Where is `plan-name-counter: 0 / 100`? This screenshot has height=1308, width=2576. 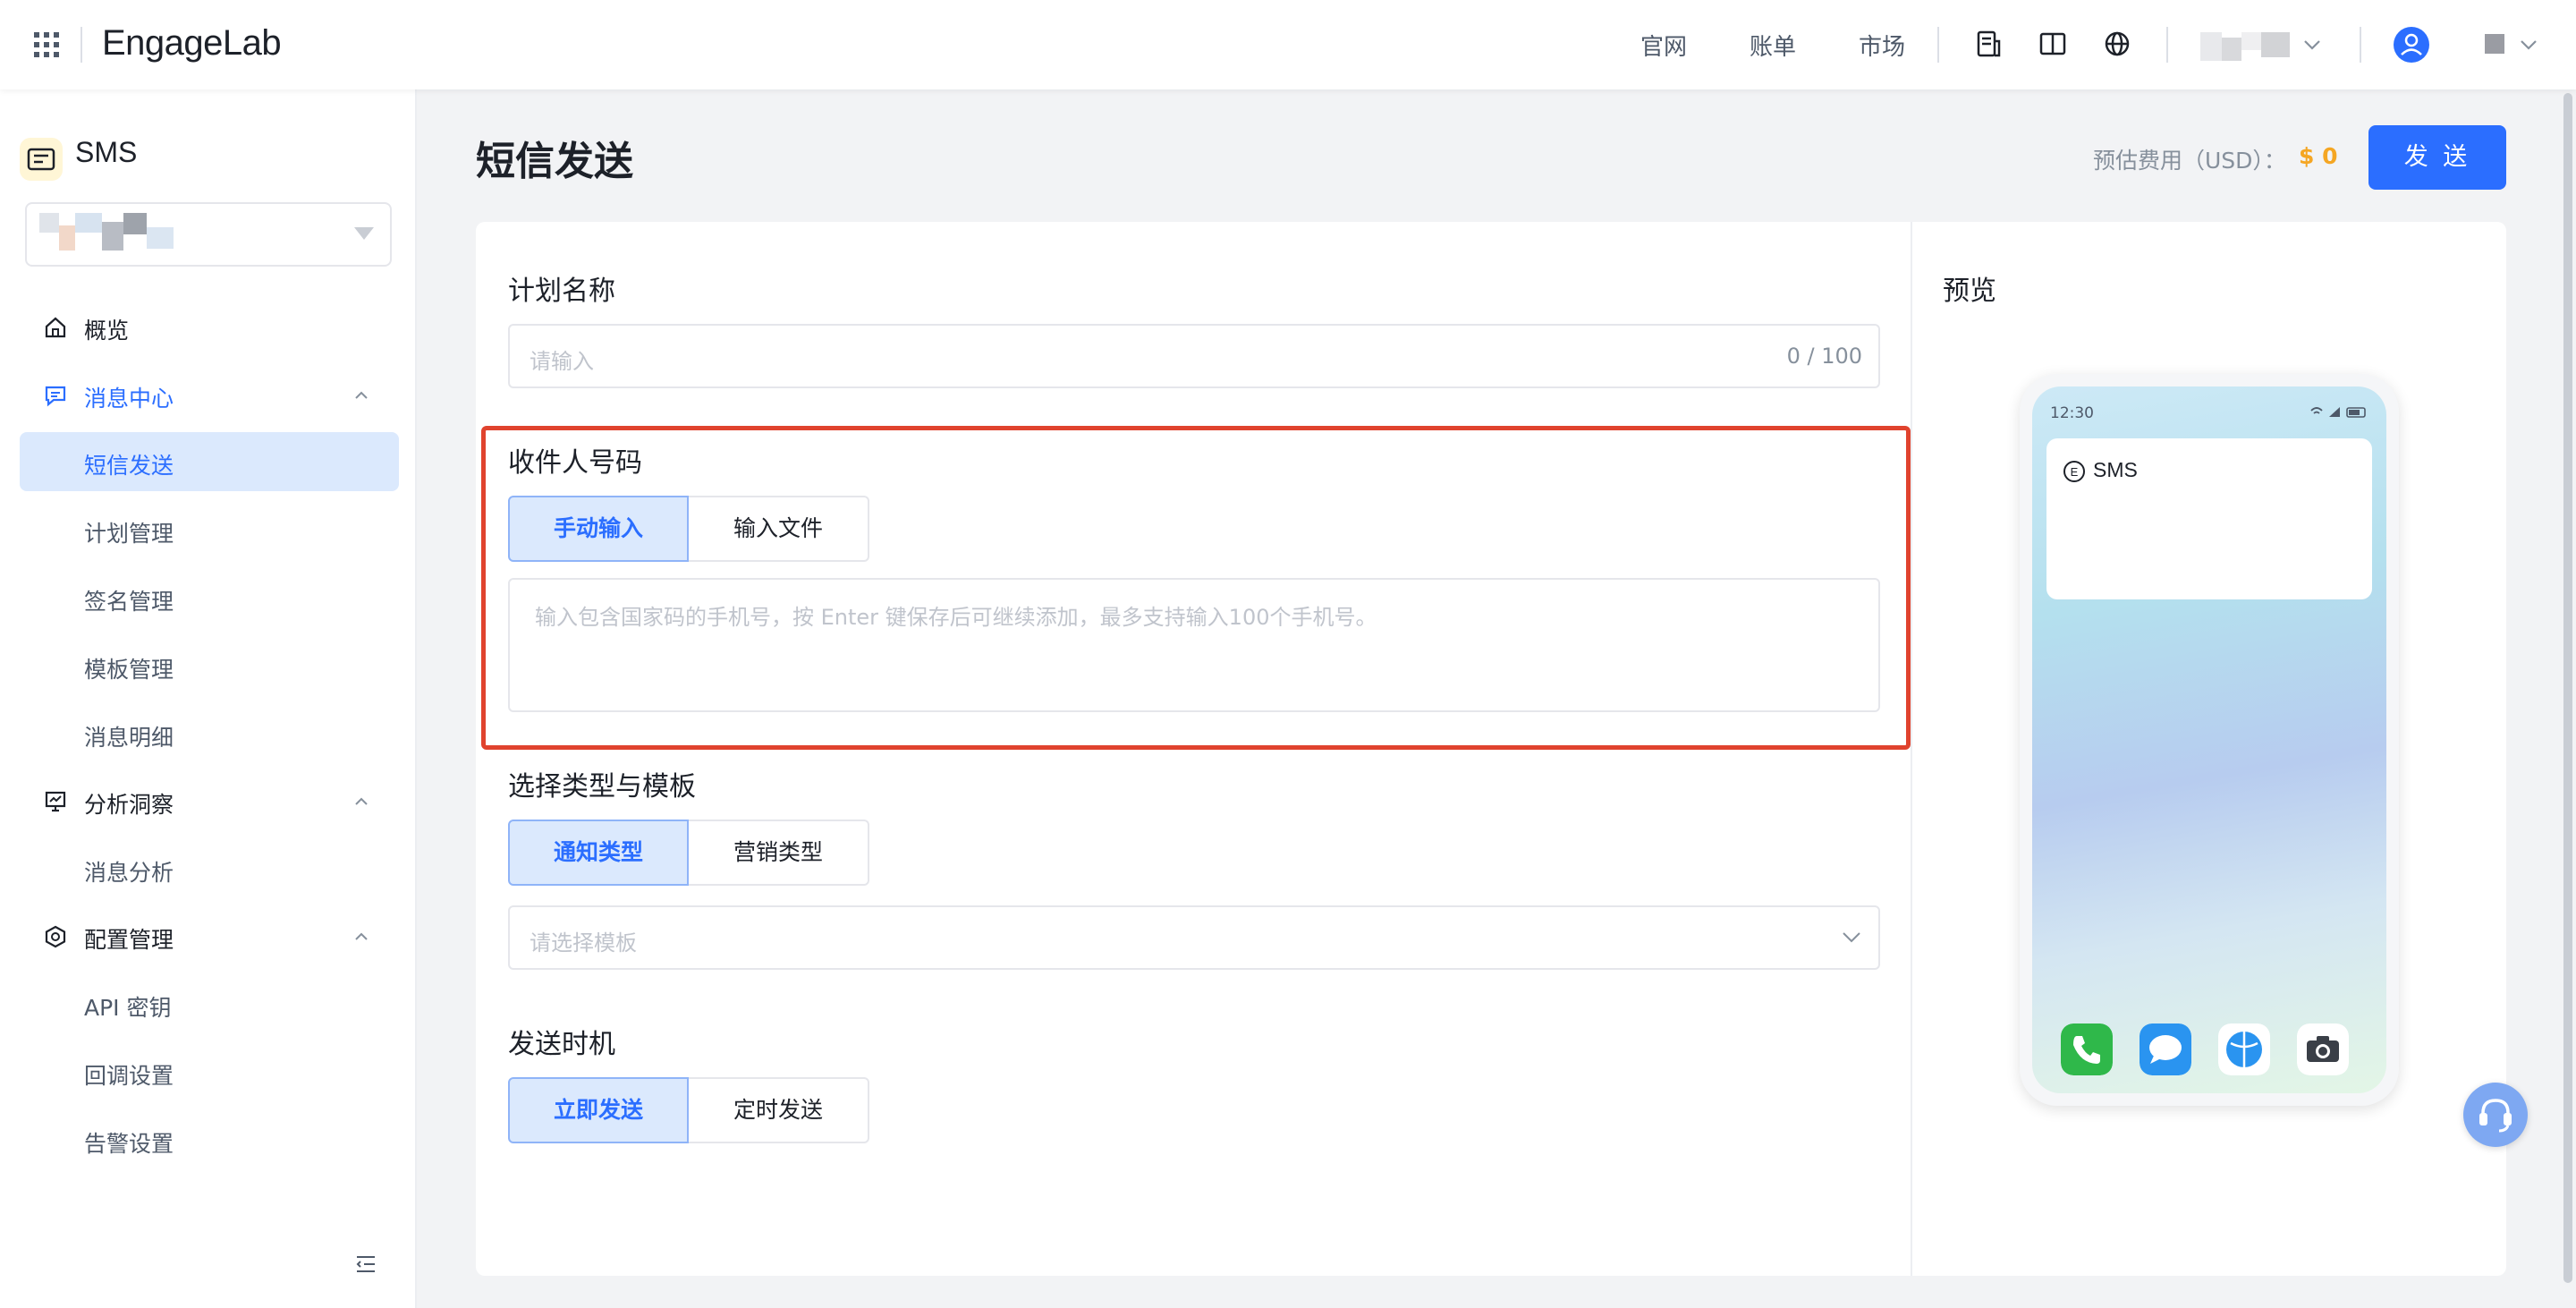 plan-name-counter: 0 / 100 is located at coordinates (1824, 356).